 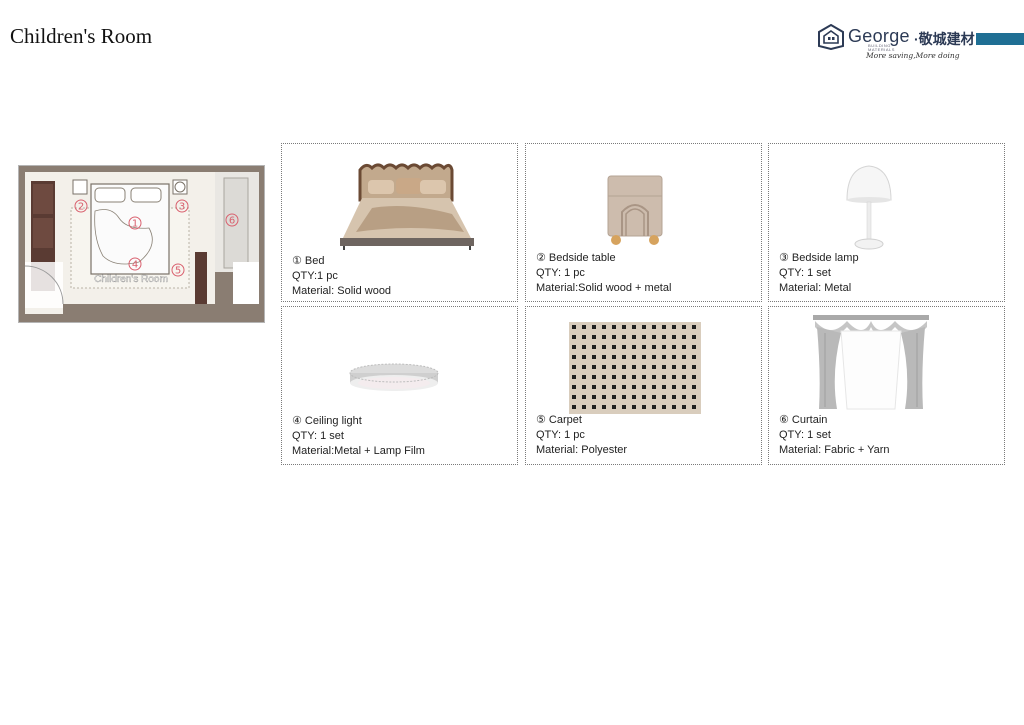 I want to click on product-card-bed: ① Bed QTY:1 pc Material: Solid wood, so click(x=399, y=222).